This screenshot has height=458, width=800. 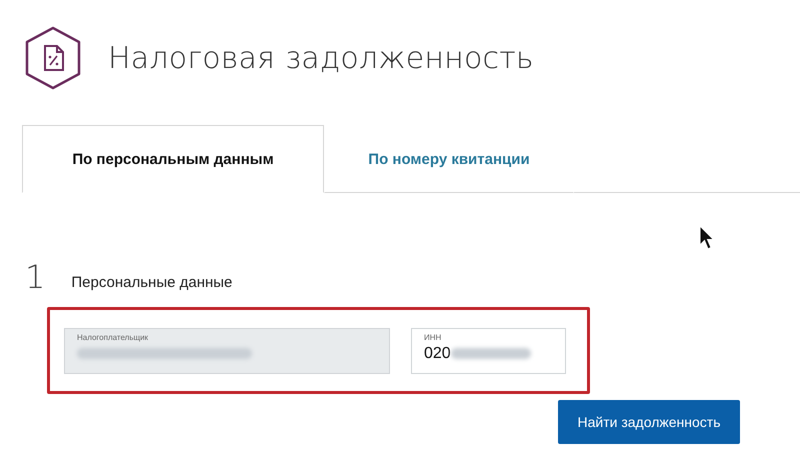 I want to click on page-title: Налоговая задолженность, so click(x=321, y=58).